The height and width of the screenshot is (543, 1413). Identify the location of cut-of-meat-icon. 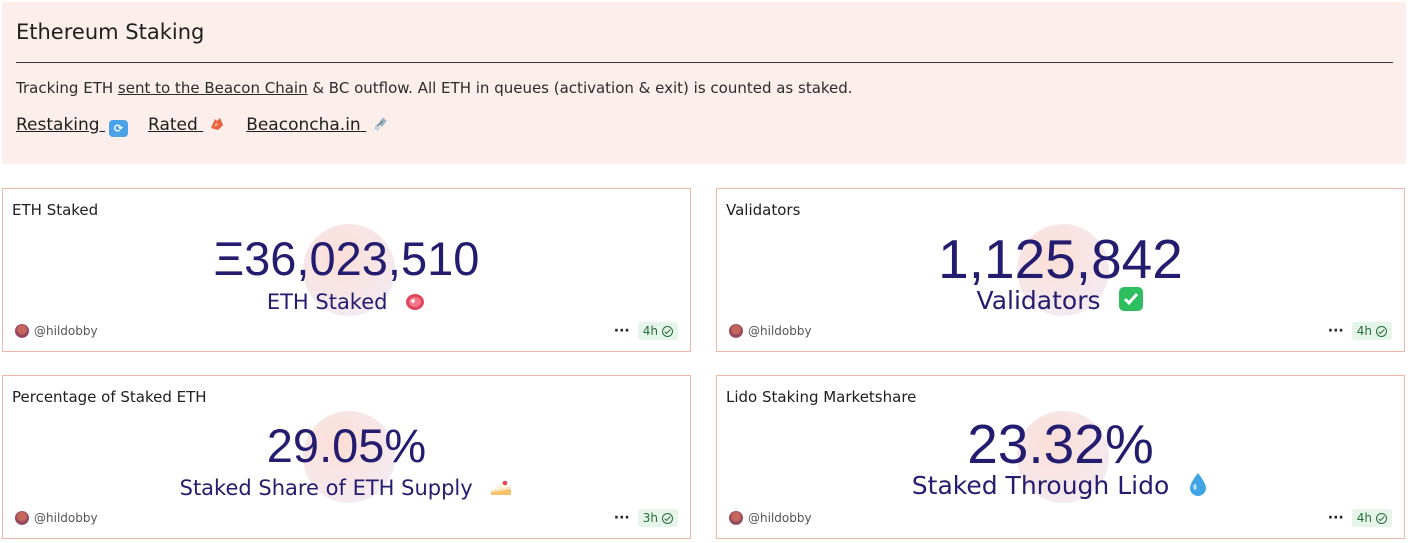
(415, 304).